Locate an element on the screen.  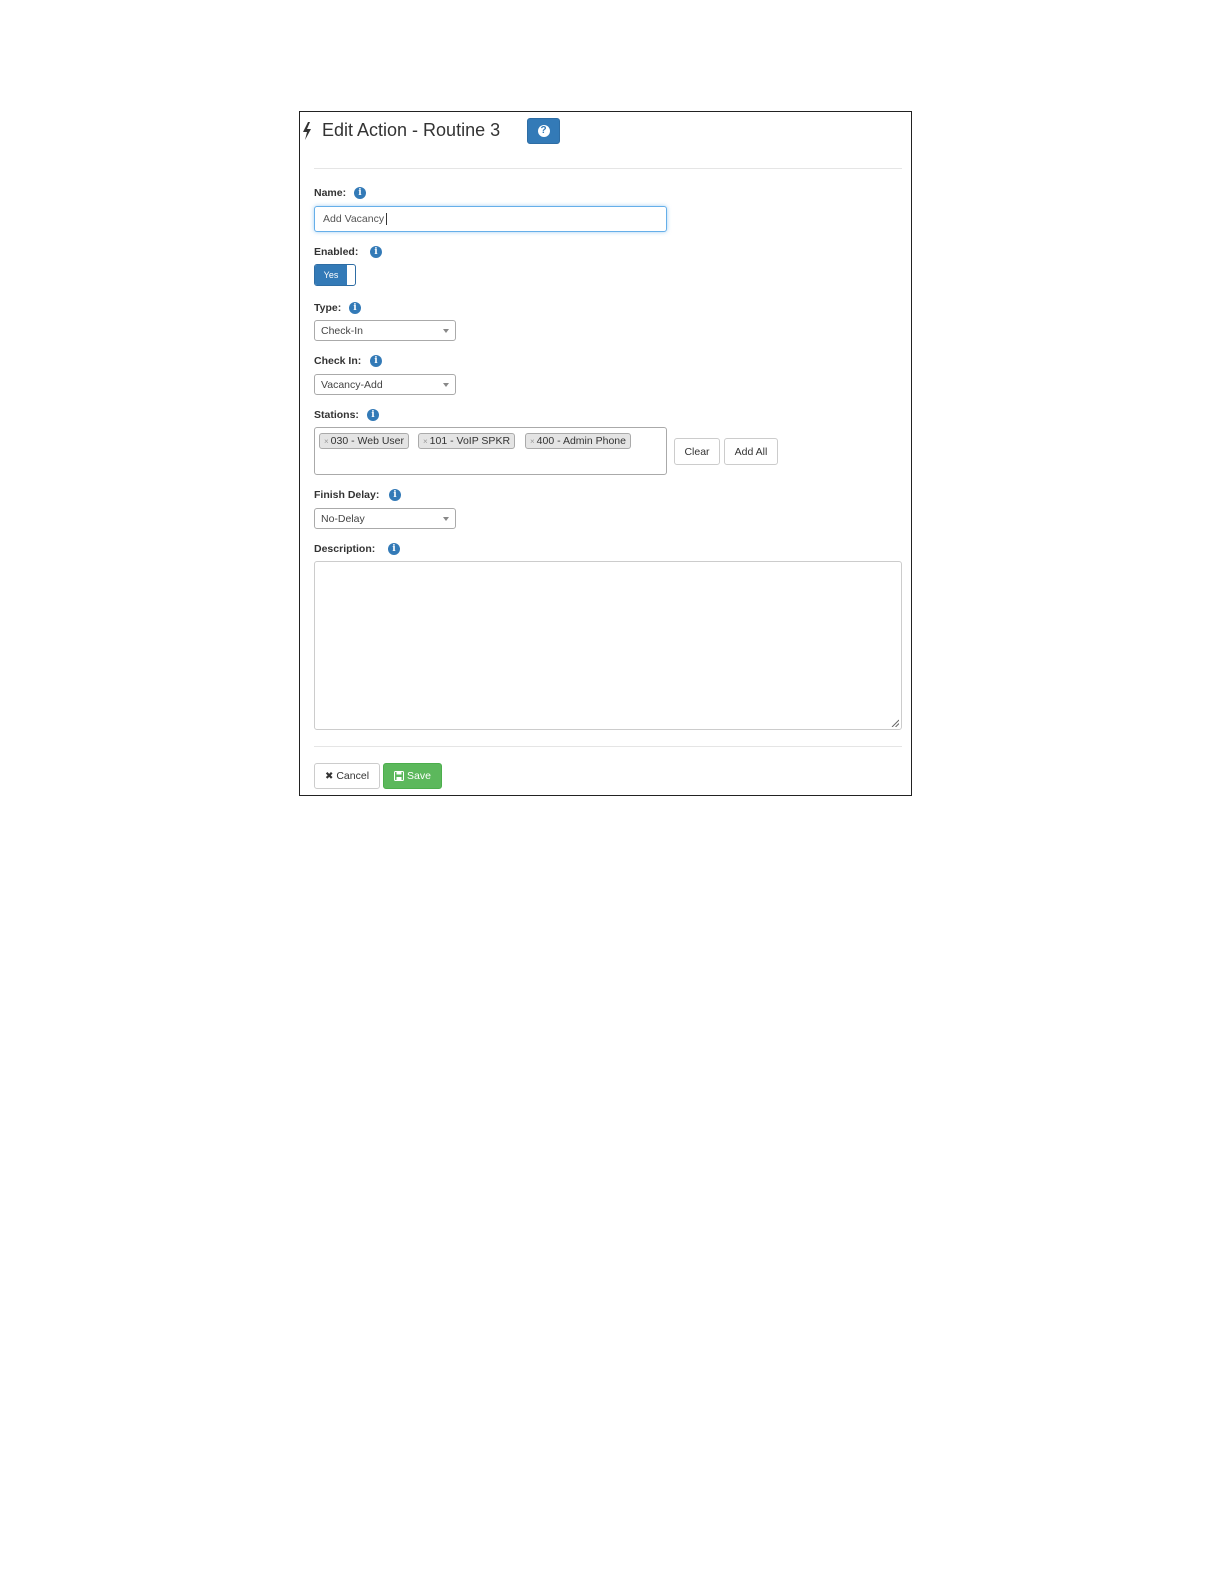
close-icon: ✖ is located at coordinates (329, 776).